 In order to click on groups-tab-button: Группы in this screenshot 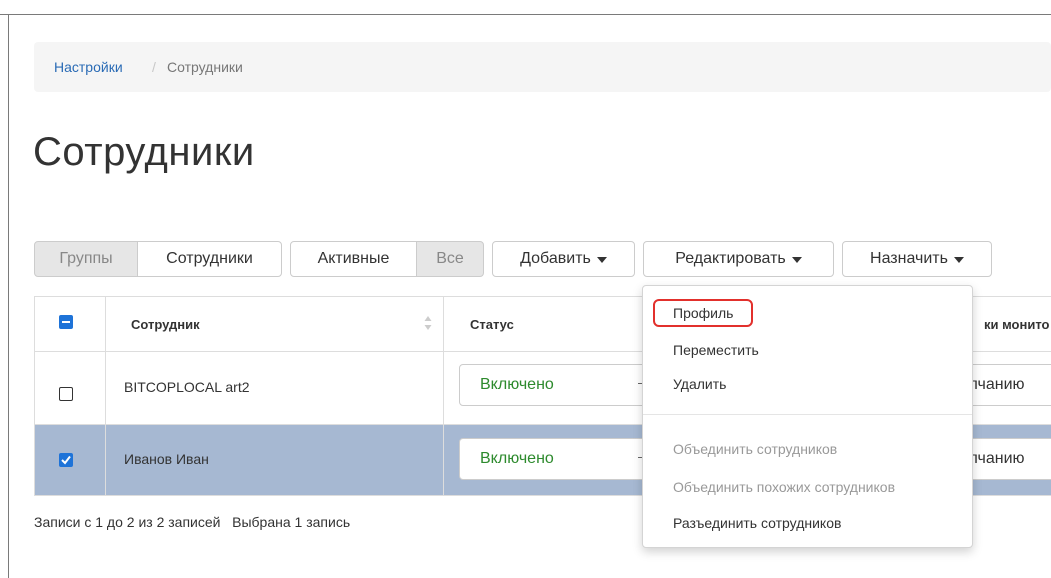, I will do `click(86, 259)`.